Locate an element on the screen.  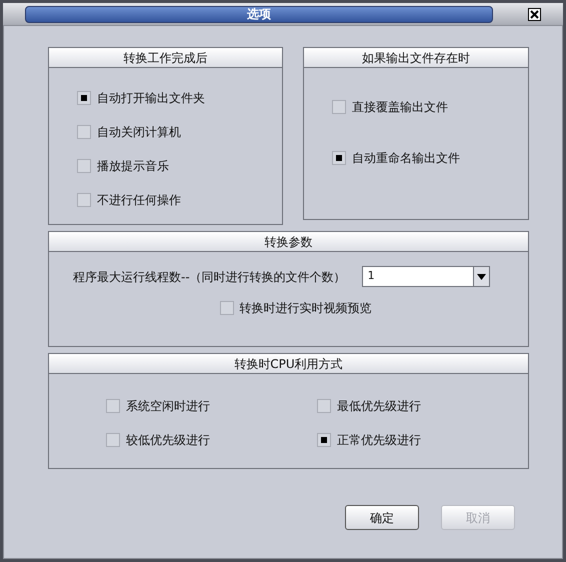
option-label: 较低优先级进行 is located at coordinates (168, 440).